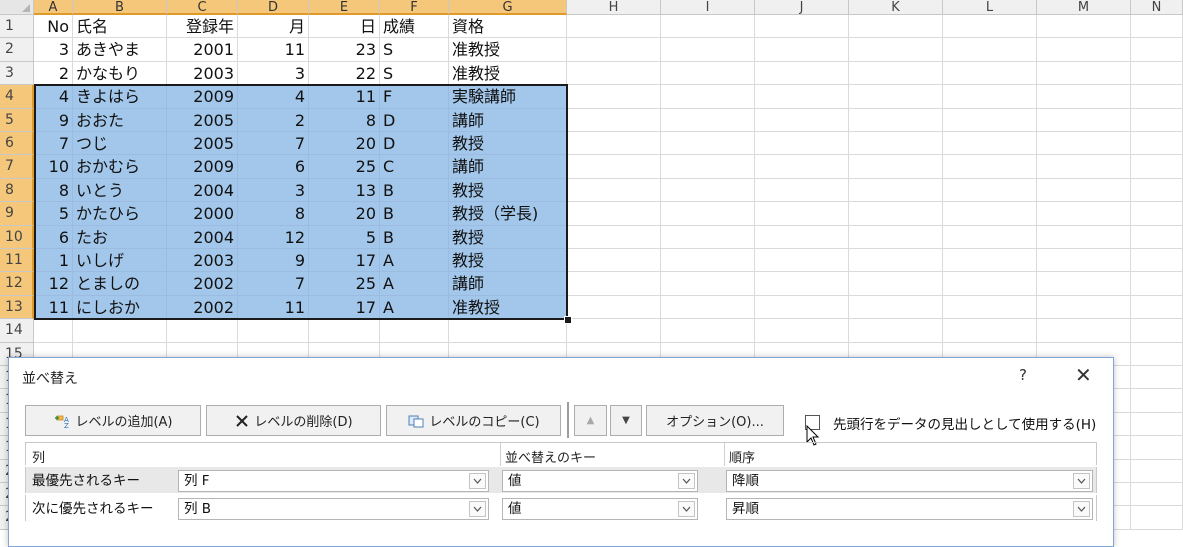 The image size is (1183, 547). Describe the element at coordinates (909, 509) in the screenshot. I see `sort-order-select: 昇順` at that location.